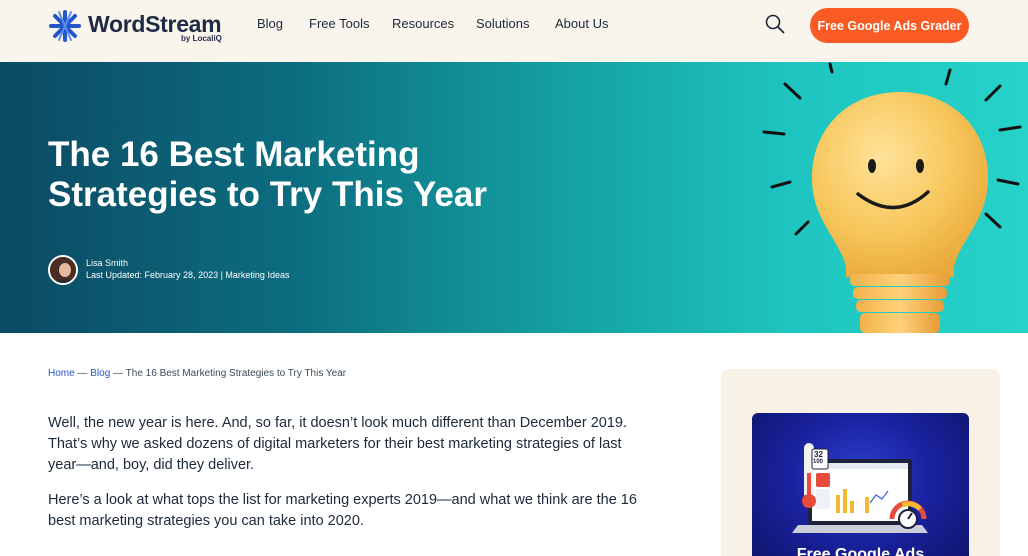  Describe the element at coordinates (889, 25) in the screenshot. I see `free-google-ads-grader-button: Free Google Ads Grader` at that location.